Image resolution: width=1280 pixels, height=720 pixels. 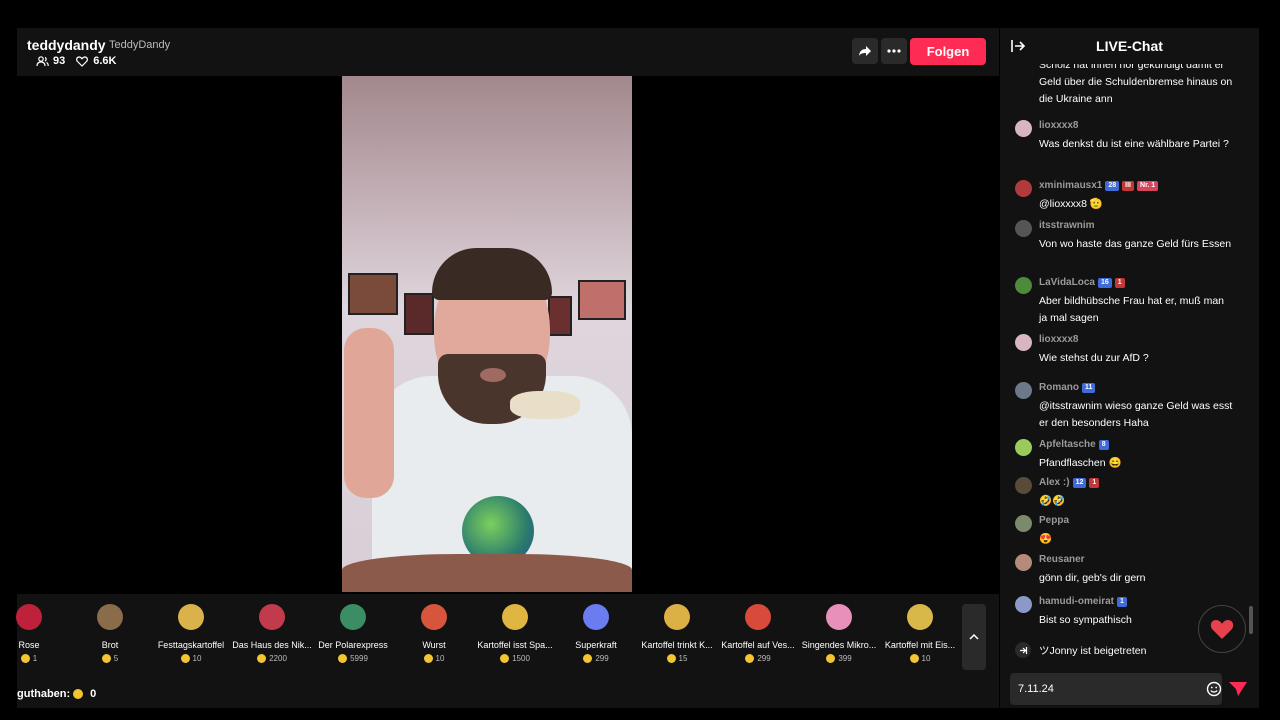 What do you see at coordinates (1238, 689) in the screenshot?
I see `send-icon` at bounding box center [1238, 689].